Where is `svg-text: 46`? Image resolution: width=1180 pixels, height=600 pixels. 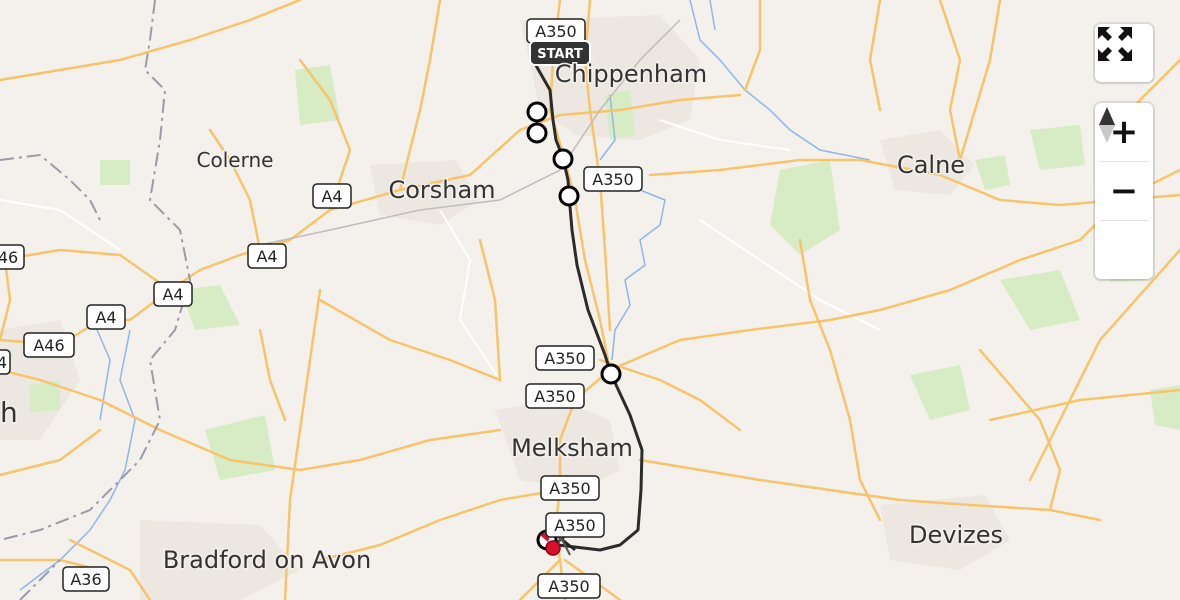
svg-text: 46 is located at coordinates (9, 257).